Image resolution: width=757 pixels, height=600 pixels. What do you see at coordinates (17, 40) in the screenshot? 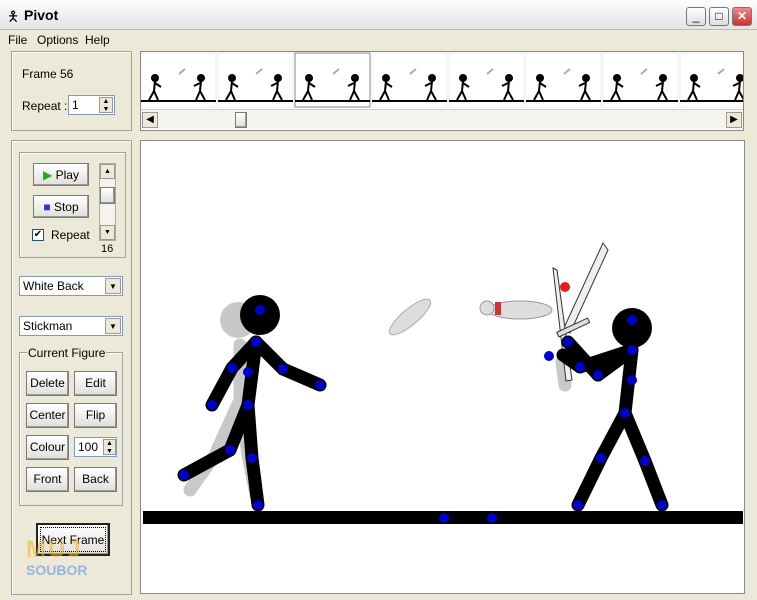
I see `menu-file: File` at bounding box center [17, 40].